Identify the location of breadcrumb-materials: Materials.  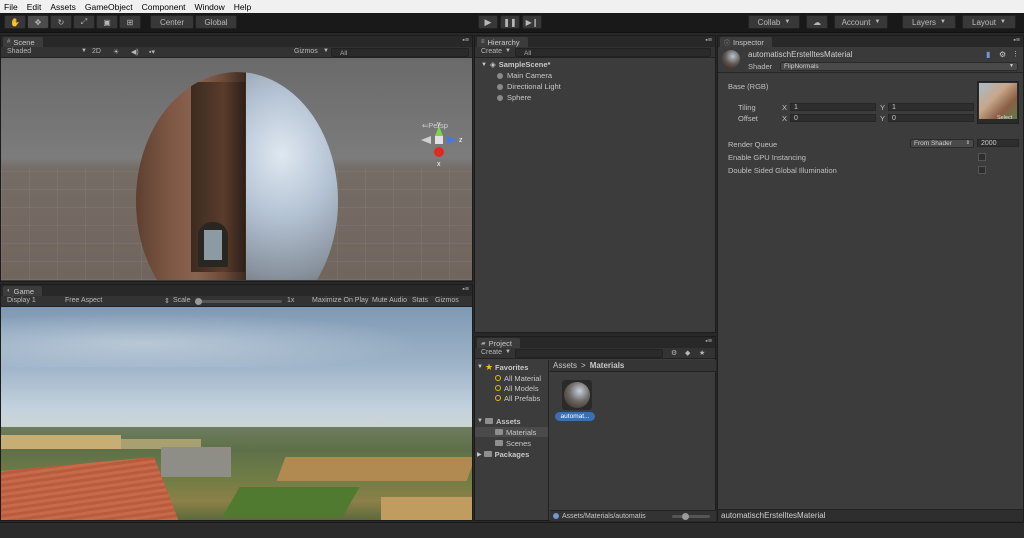
(607, 365).